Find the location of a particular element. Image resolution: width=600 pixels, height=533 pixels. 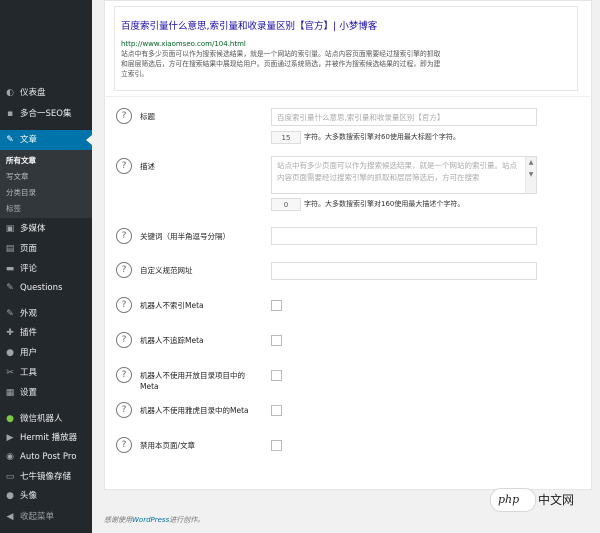

admin-footer: 感谢使用WordPress进行创作。 is located at coordinates (154, 520).